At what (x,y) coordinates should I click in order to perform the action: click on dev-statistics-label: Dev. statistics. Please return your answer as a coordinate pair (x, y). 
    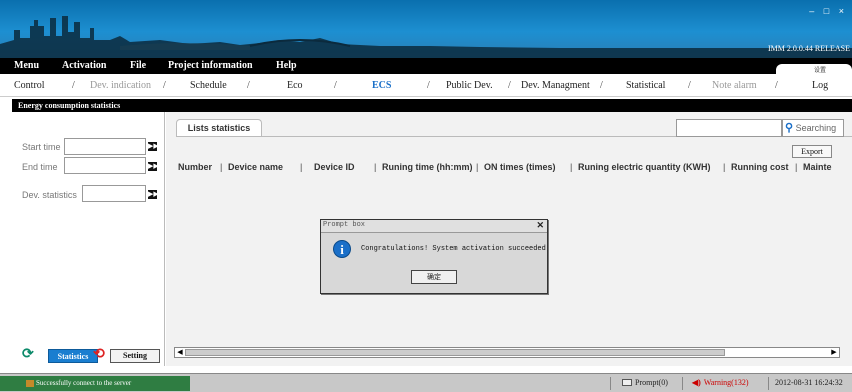
    Looking at the image, I should click on (49, 195).